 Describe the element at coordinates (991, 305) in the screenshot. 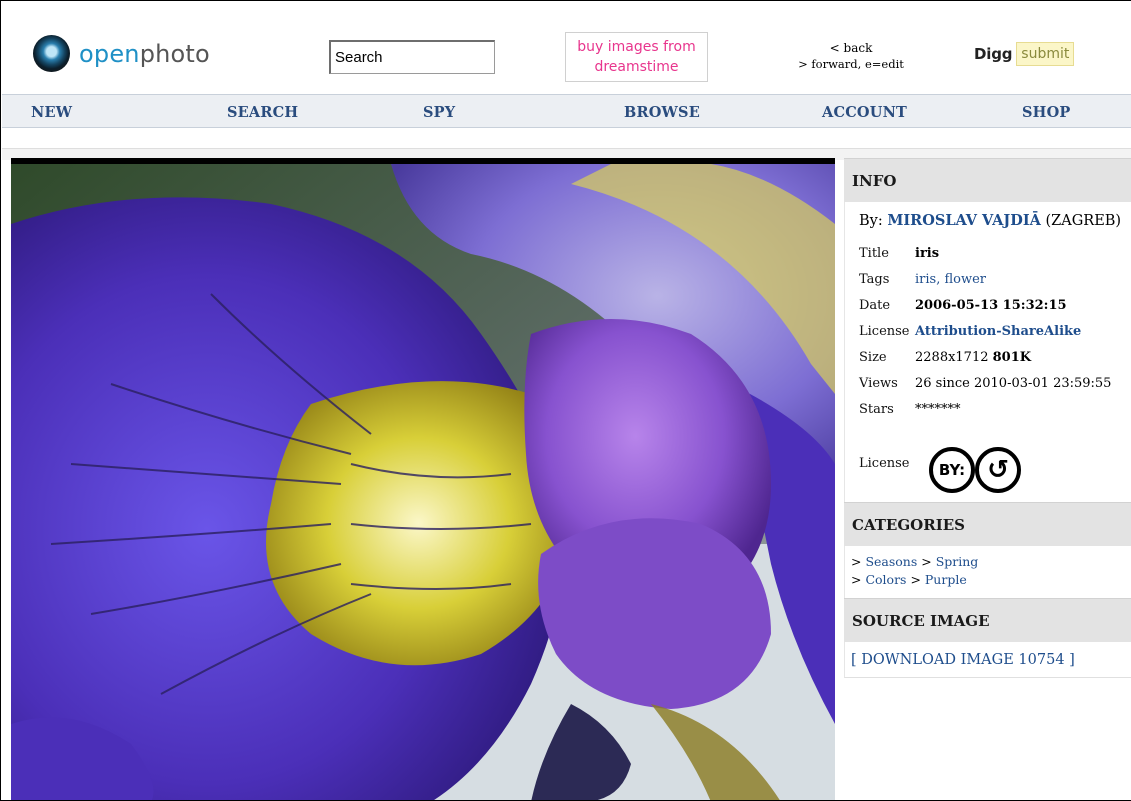

I see `date-value: 2006-05-13 15:32:15` at that location.